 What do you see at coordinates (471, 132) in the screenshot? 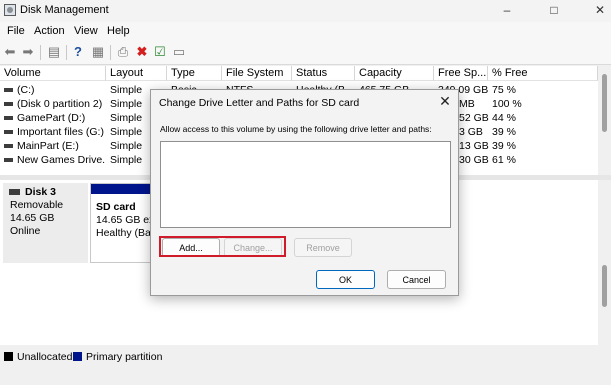
I see `volume-free-space: 3 GB` at bounding box center [471, 132].